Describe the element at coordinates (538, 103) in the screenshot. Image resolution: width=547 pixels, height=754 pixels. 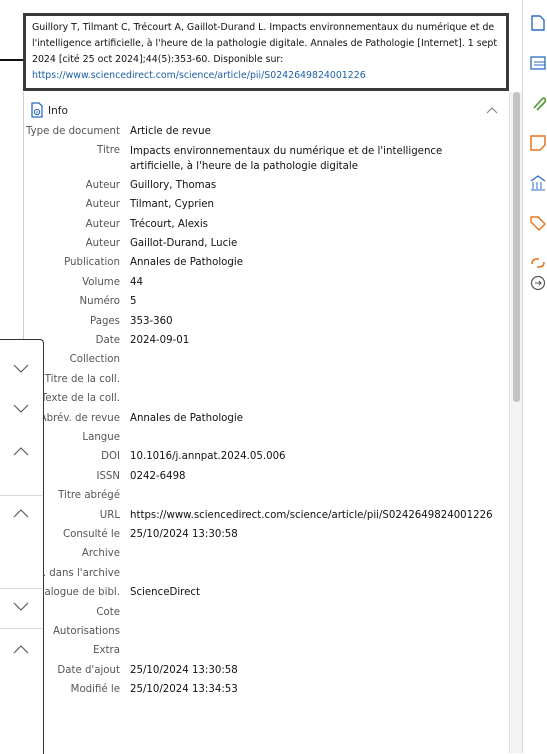
I see `attachment-icon` at that location.